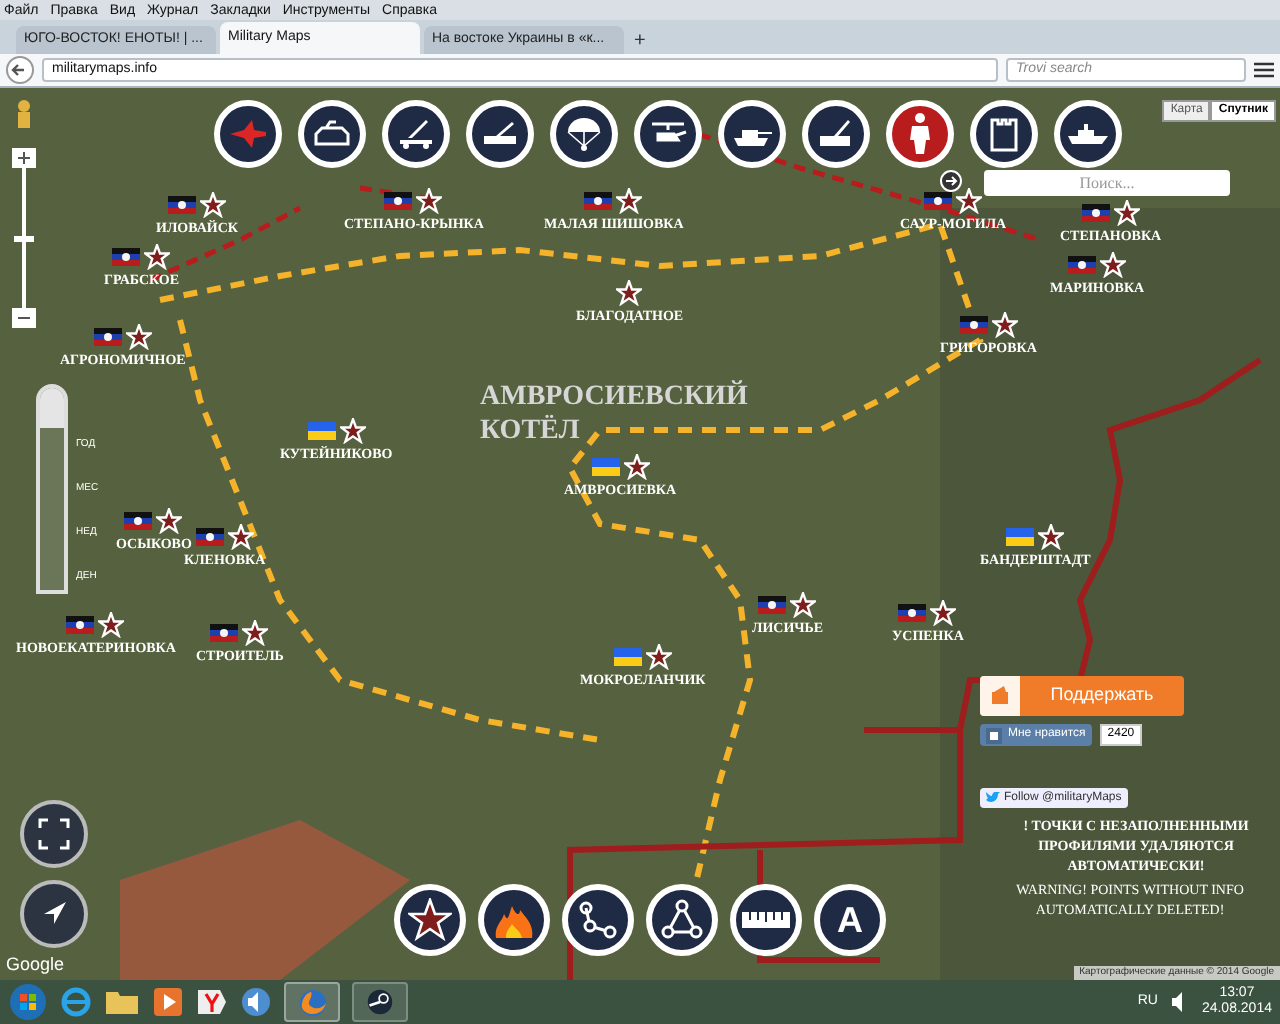 The width and height of the screenshot is (1280, 1024). What do you see at coordinates (640, 42) in the screenshot?
I see `new-tab-icon: +` at bounding box center [640, 42].